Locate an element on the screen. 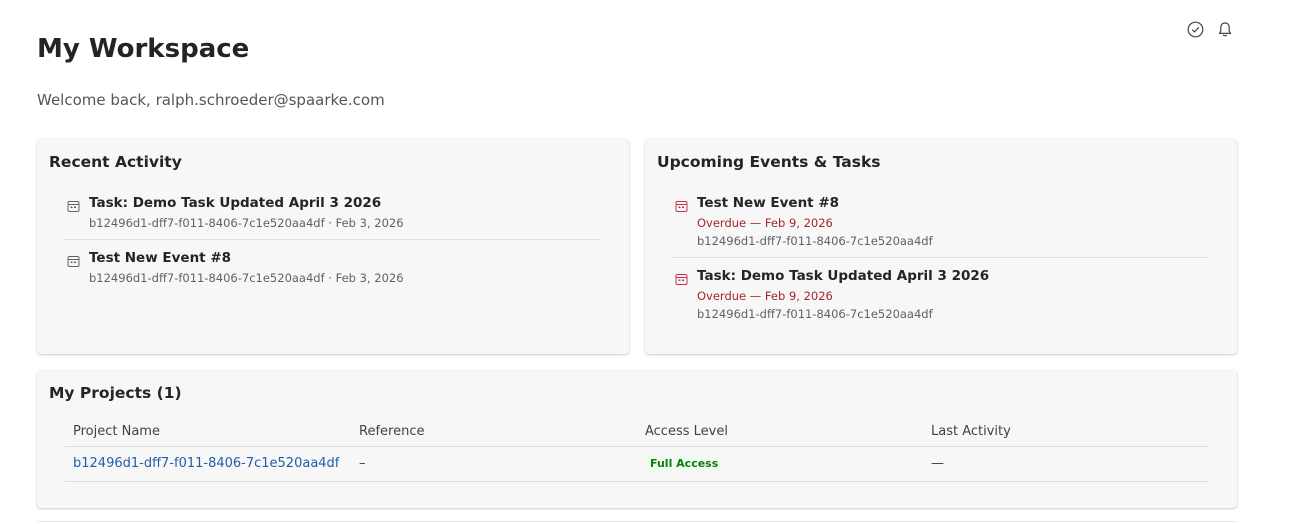 Image resolution: width=1294 pixels, height=524 pixels. access-badge: Full Access is located at coordinates (684, 463).